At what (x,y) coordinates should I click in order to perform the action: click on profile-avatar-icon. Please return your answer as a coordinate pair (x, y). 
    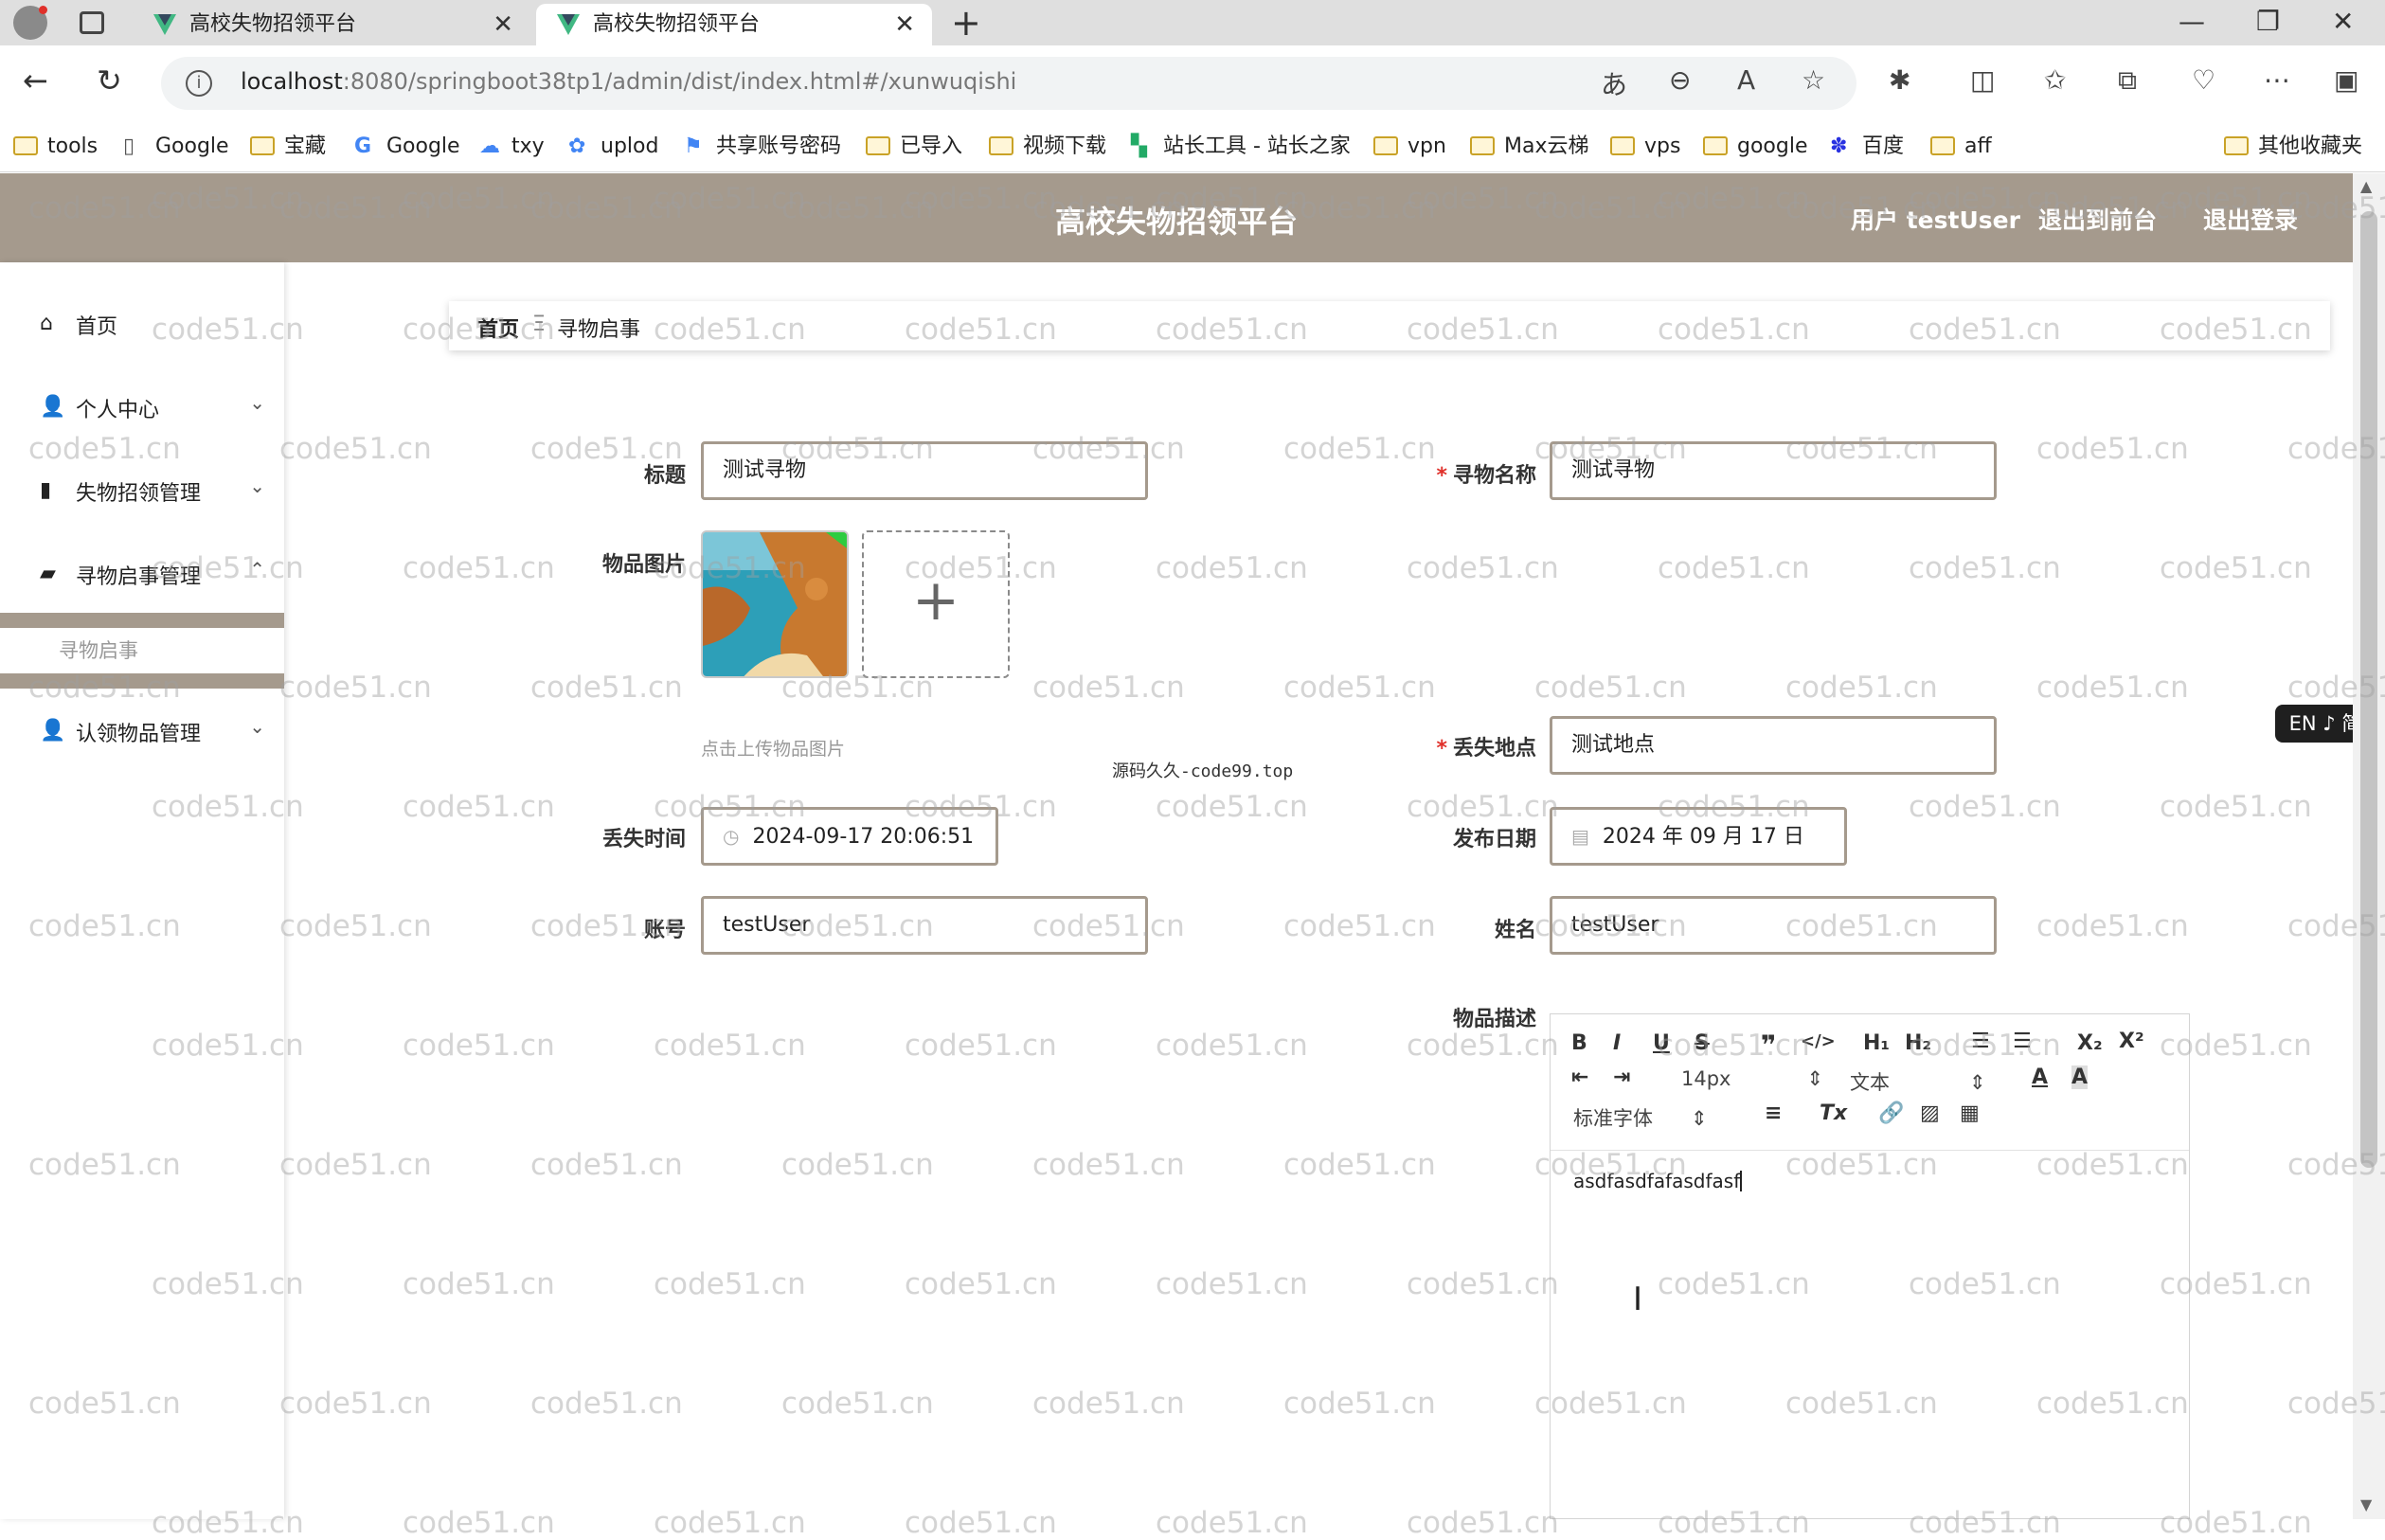
    Looking at the image, I should click on (30, 23).